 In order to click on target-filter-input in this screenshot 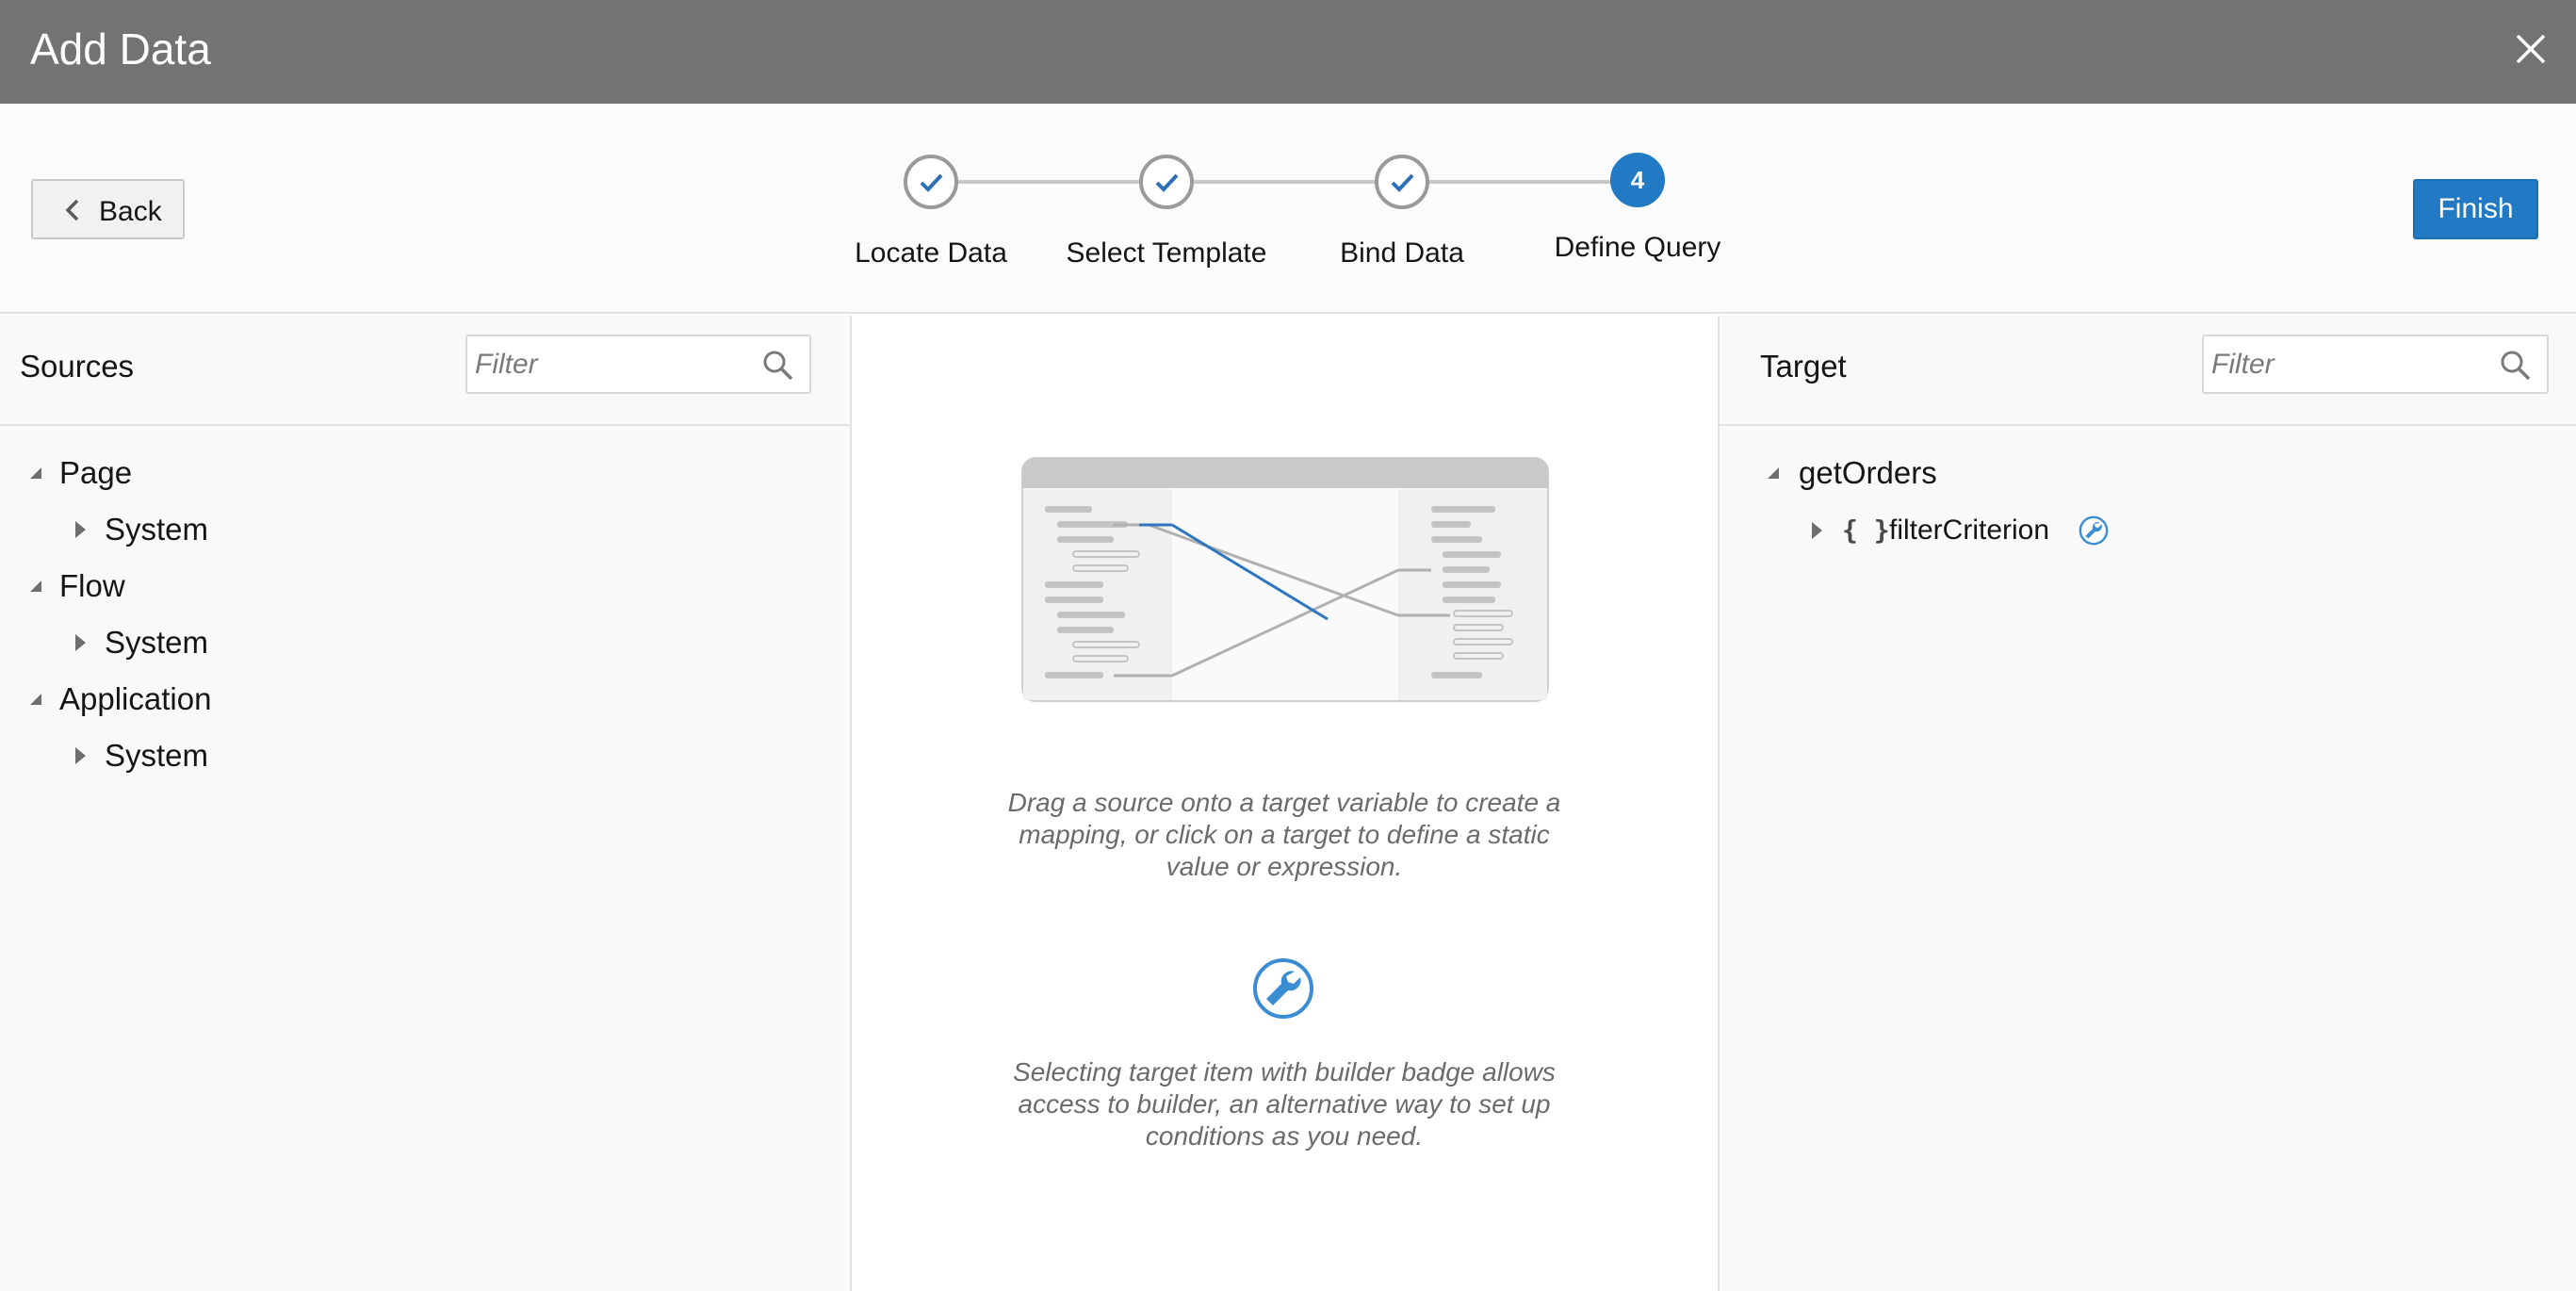, I will do `click(2349, 365)`.